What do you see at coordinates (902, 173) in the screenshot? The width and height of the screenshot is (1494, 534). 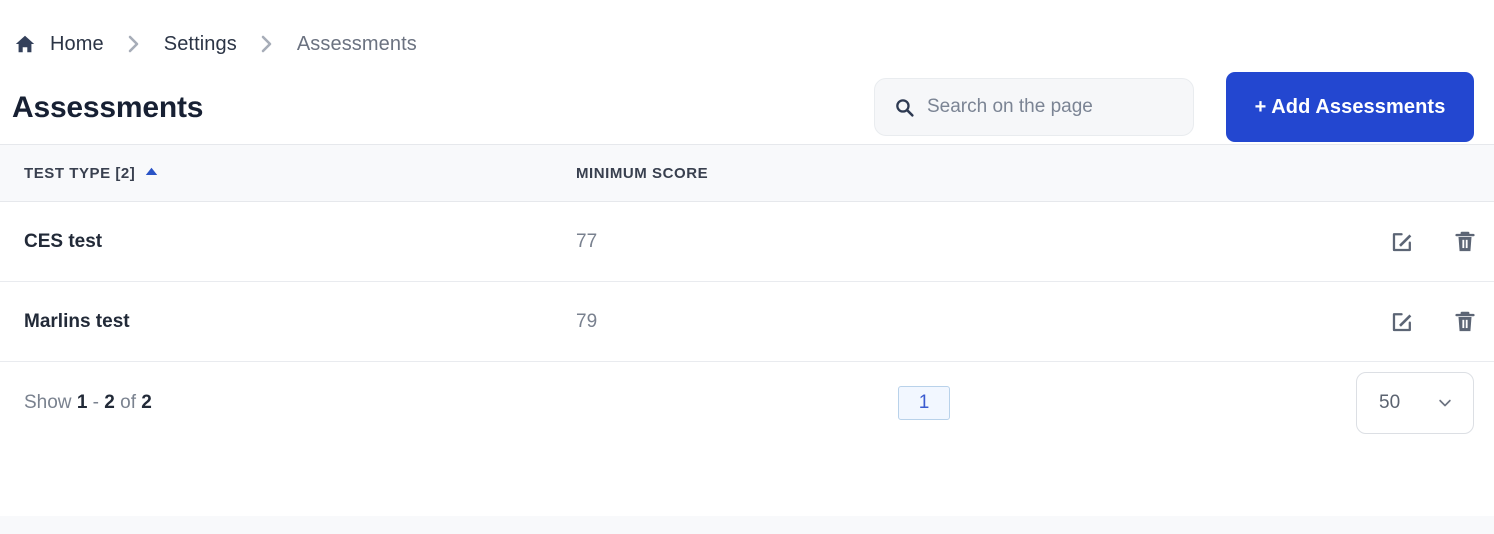 I see `column-header-minimum-score: MINIMUM SCORE` at bounding box center [902, 173].